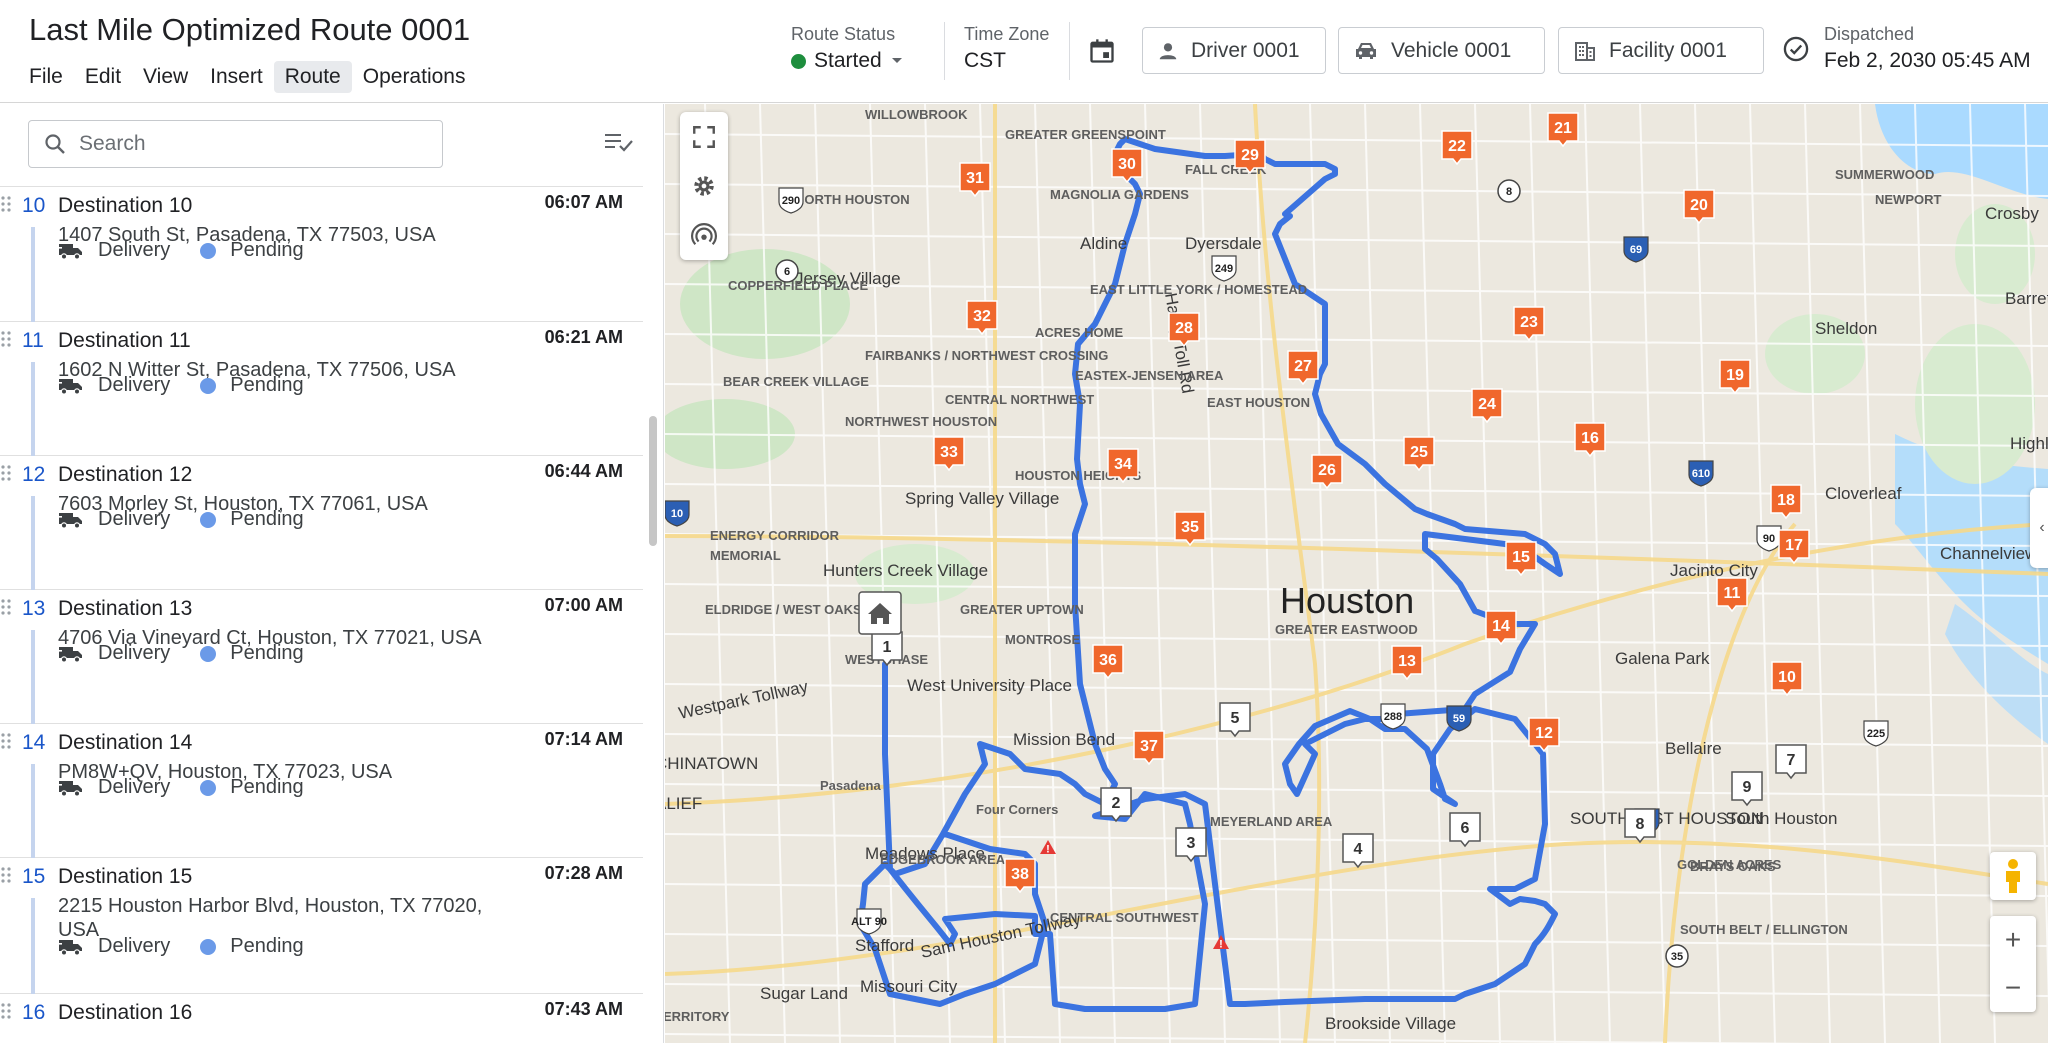 The height and width of the screenshot is (1043, 2048). I want to click on route-stop-marker: 25, so click(1419, 454).